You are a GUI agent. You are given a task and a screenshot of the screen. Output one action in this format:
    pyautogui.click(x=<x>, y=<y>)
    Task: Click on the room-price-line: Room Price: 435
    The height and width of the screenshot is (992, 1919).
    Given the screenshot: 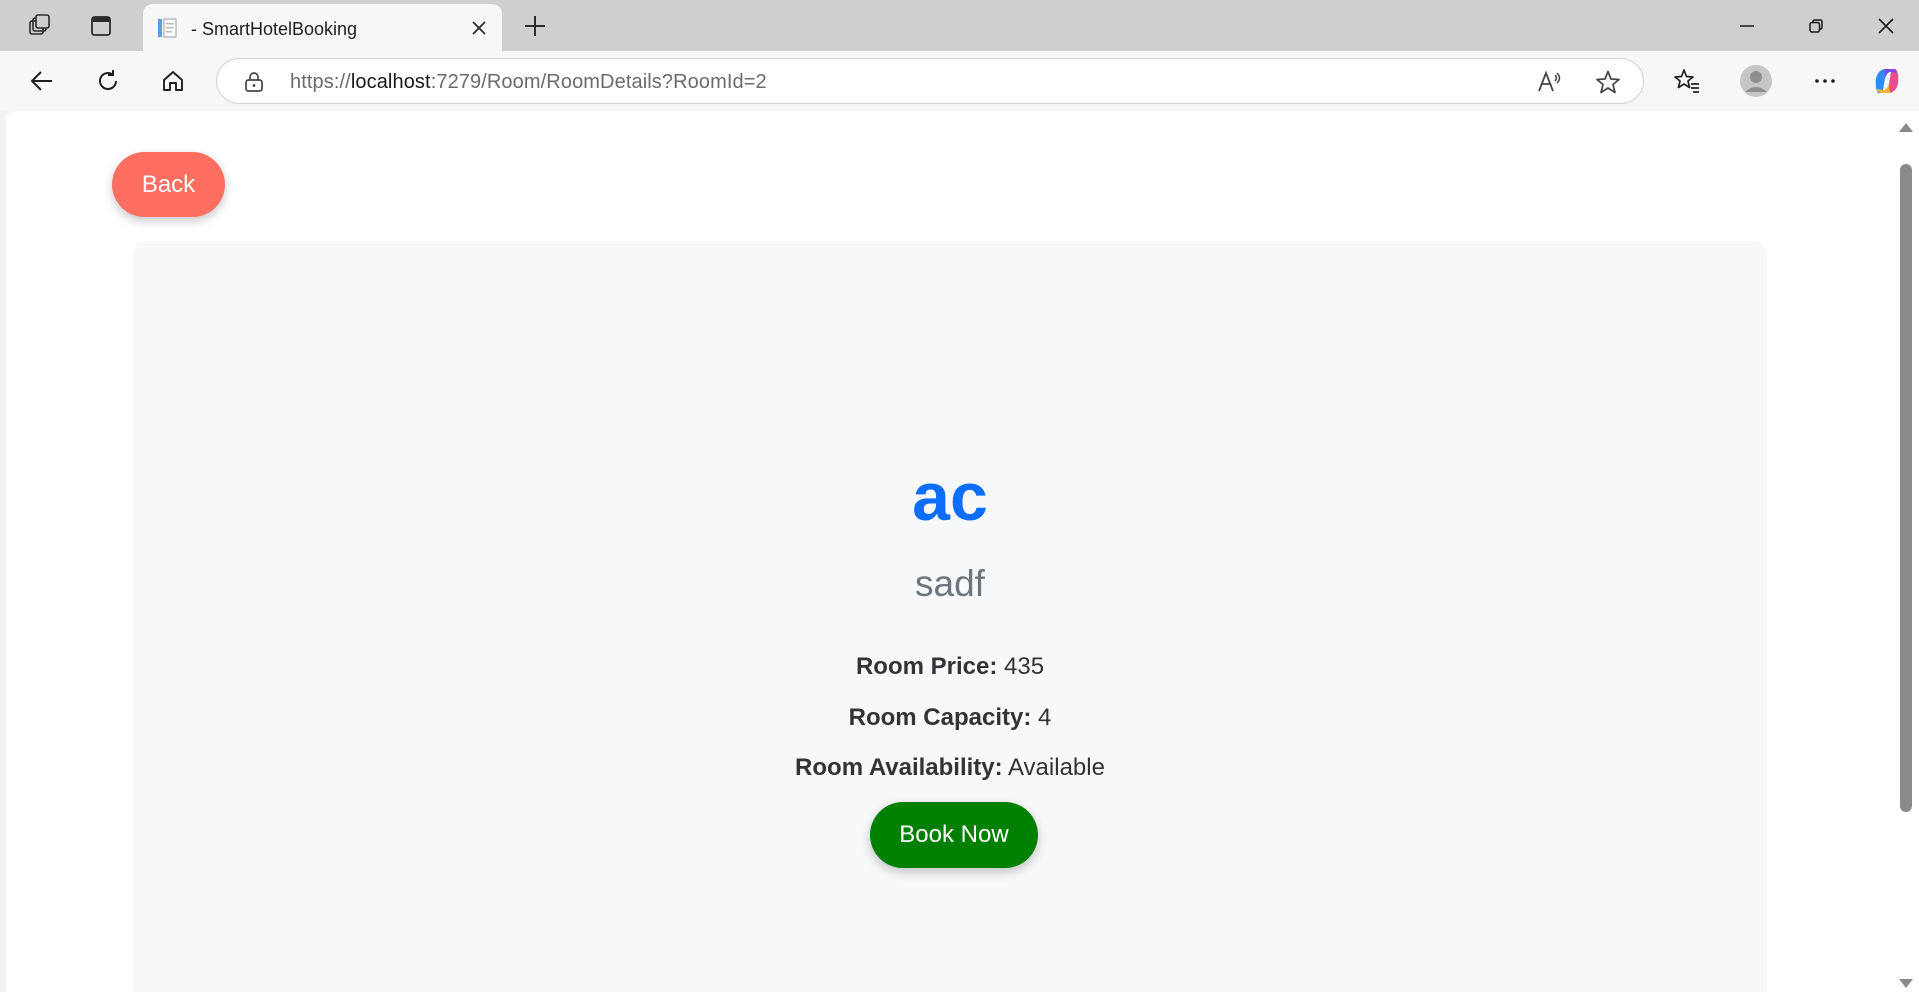 What is the action you would take?
    pyautogui.click(x=950, y=667)
    